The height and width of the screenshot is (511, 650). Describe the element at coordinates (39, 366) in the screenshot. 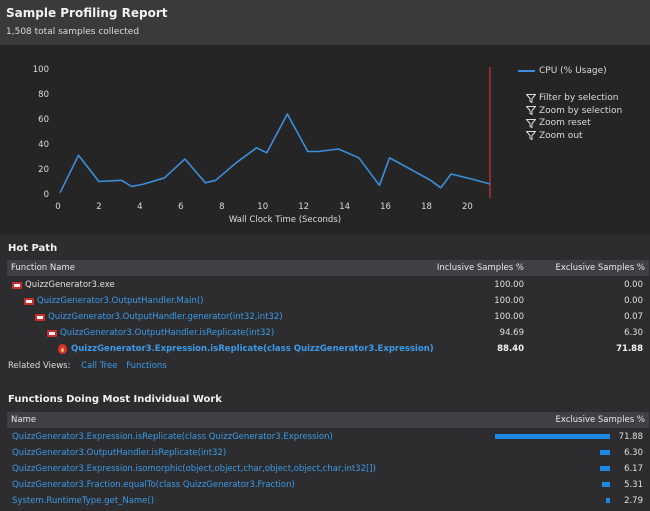

I see `related-views-label: Related Views:` at that location.